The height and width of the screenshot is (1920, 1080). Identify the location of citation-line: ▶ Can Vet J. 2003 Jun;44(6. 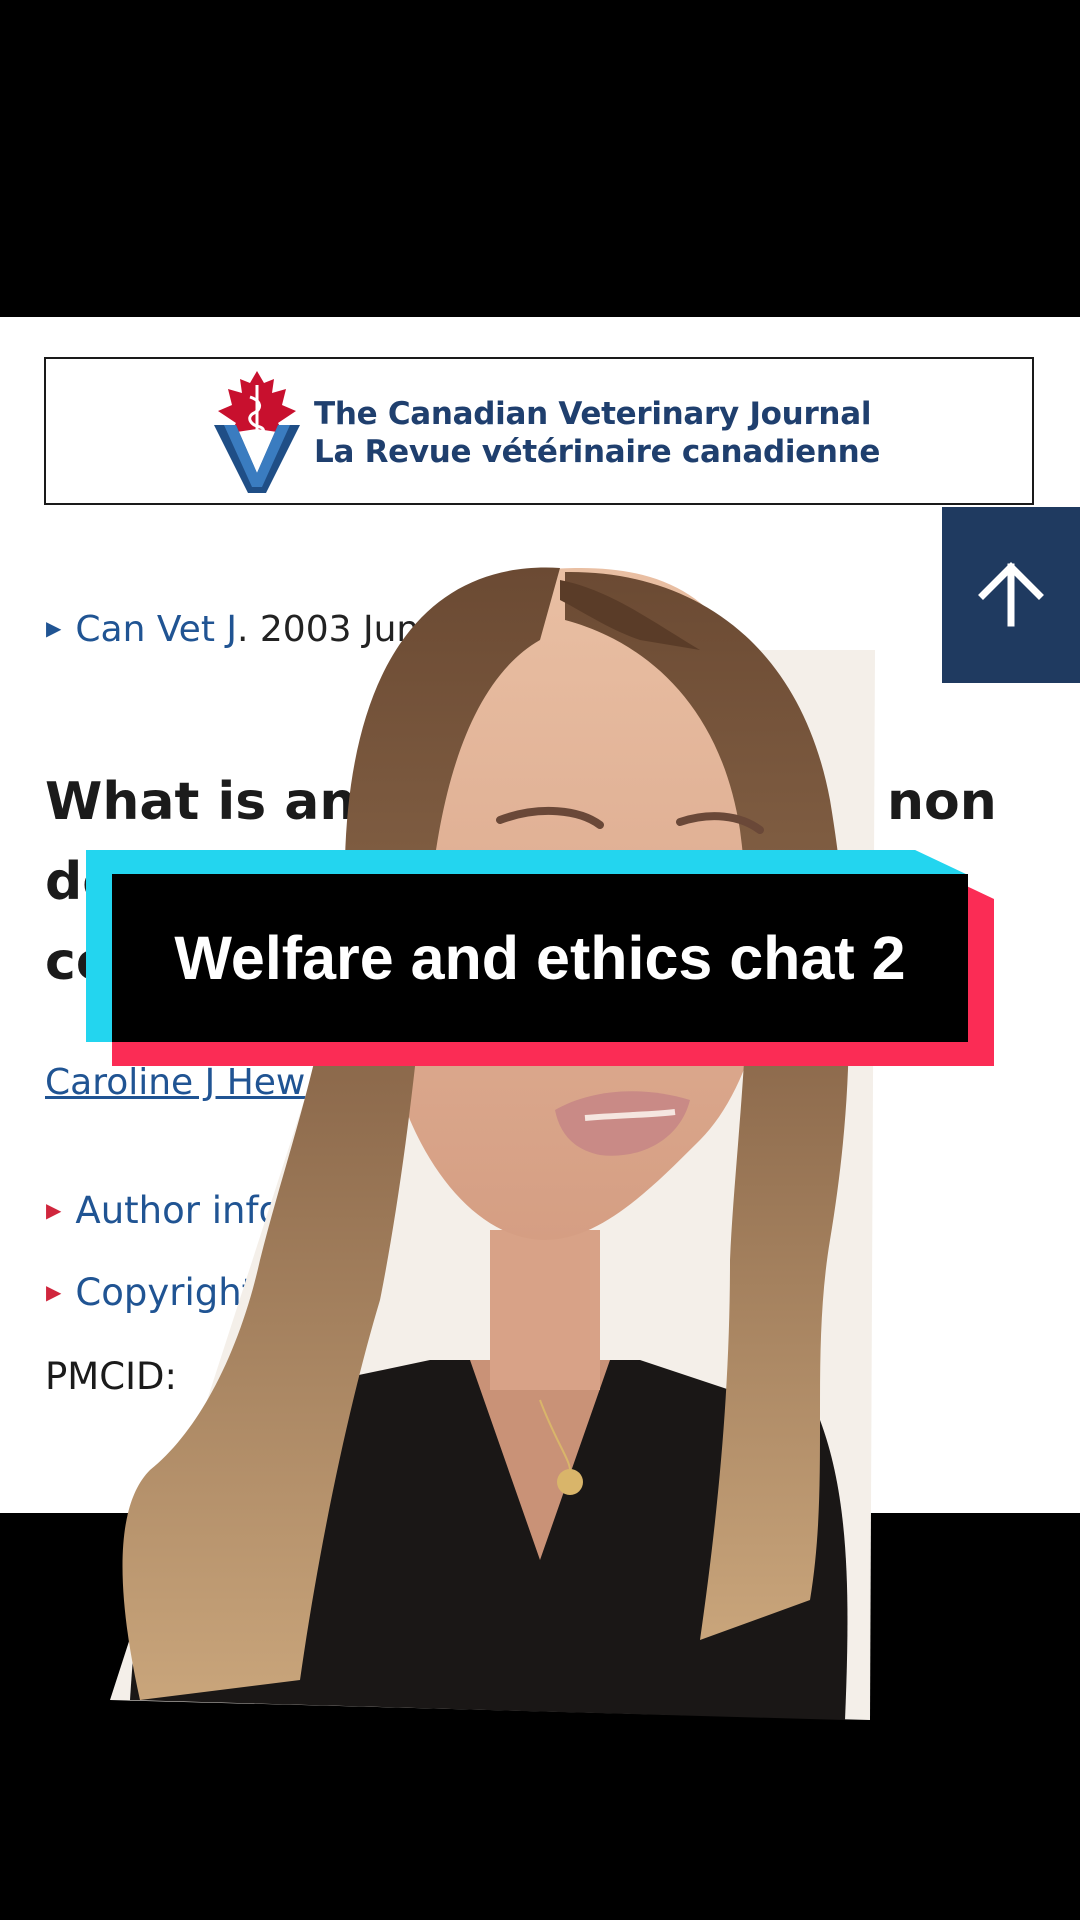
(280, 629).